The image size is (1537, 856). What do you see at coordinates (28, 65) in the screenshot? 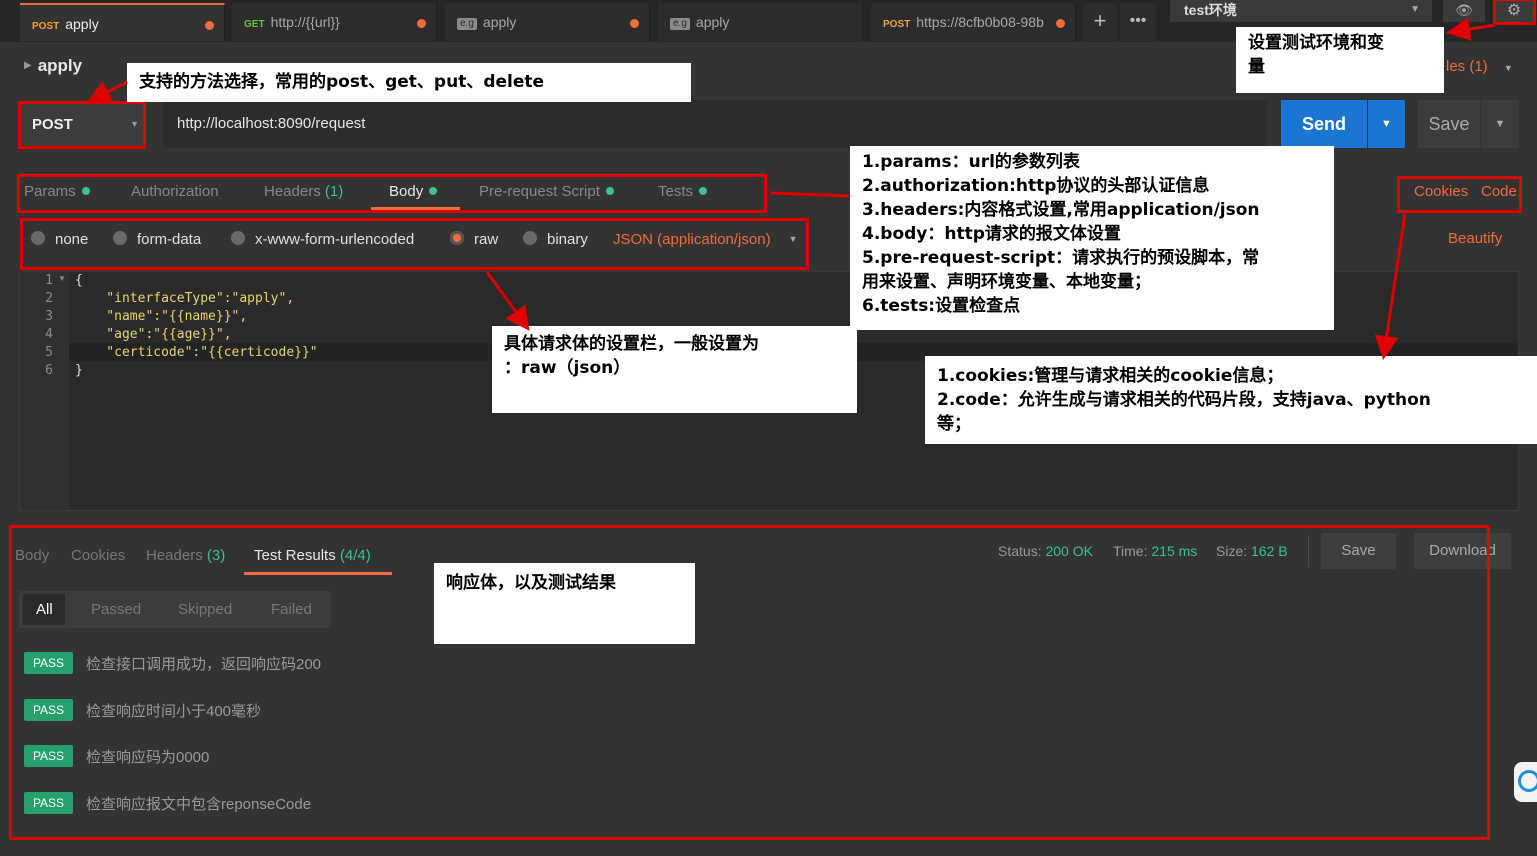
I see `caret-right-icon: ▶` at bounding box center [28, 65].